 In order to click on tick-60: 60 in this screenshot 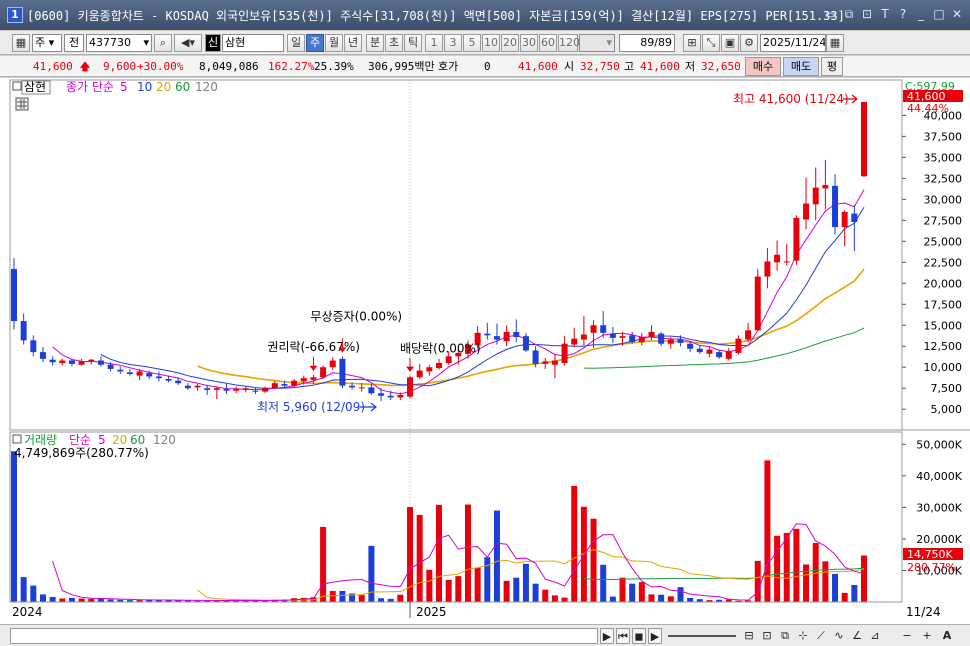, I will do `click(548, 43)`.